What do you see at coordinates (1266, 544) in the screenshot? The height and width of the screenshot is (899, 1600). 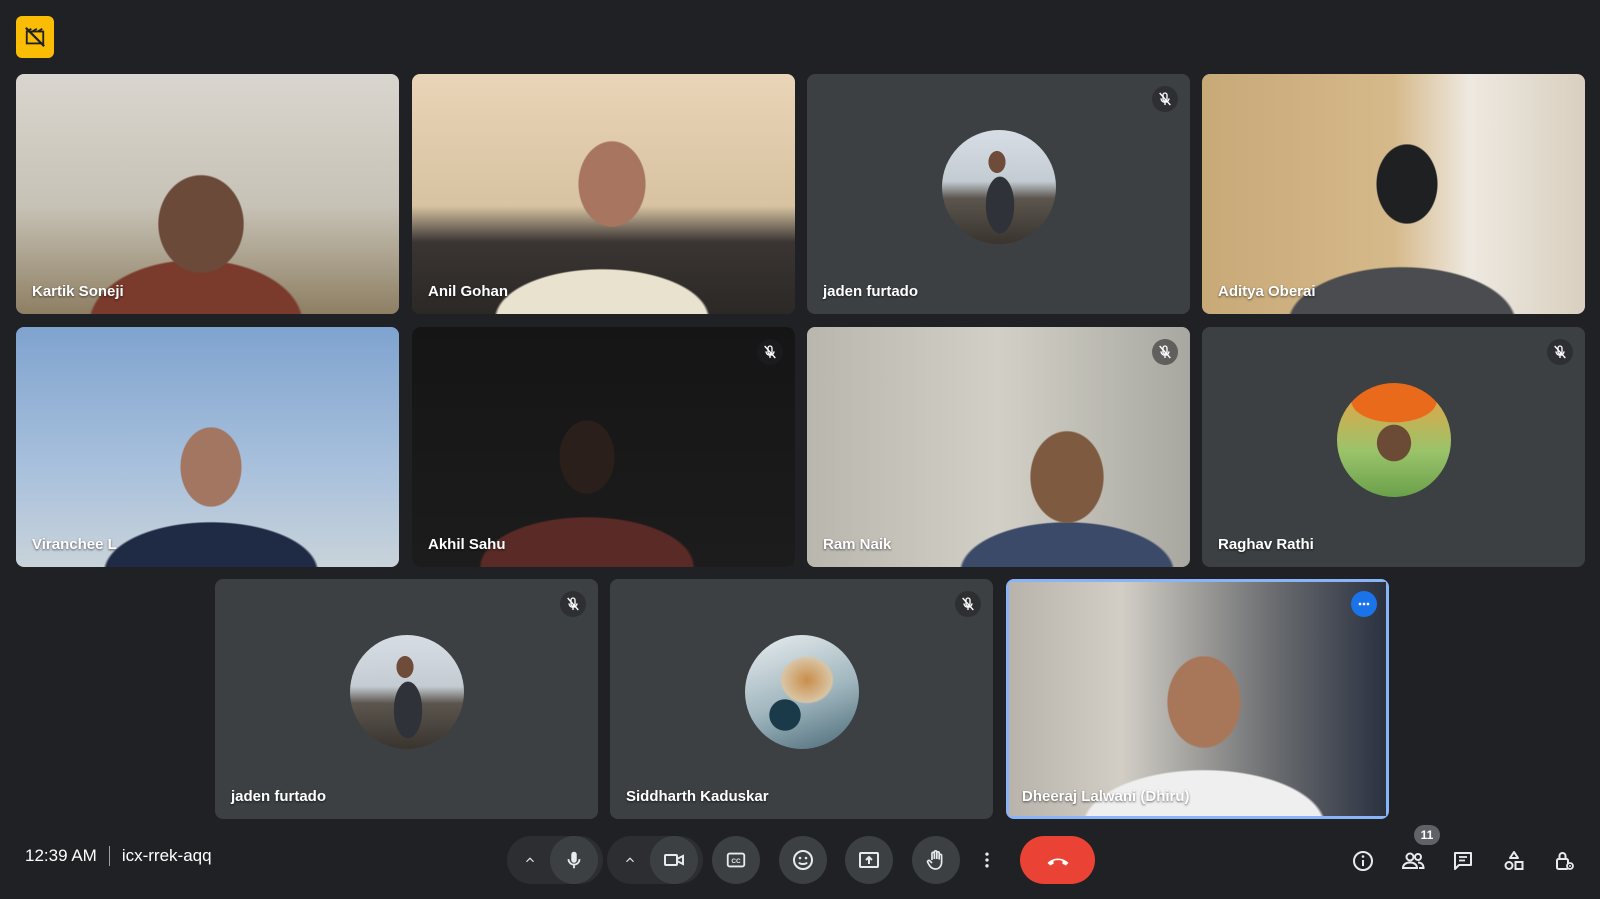 I see `participant-name: Raghav Rathi` at bounding box center [1266, 544].